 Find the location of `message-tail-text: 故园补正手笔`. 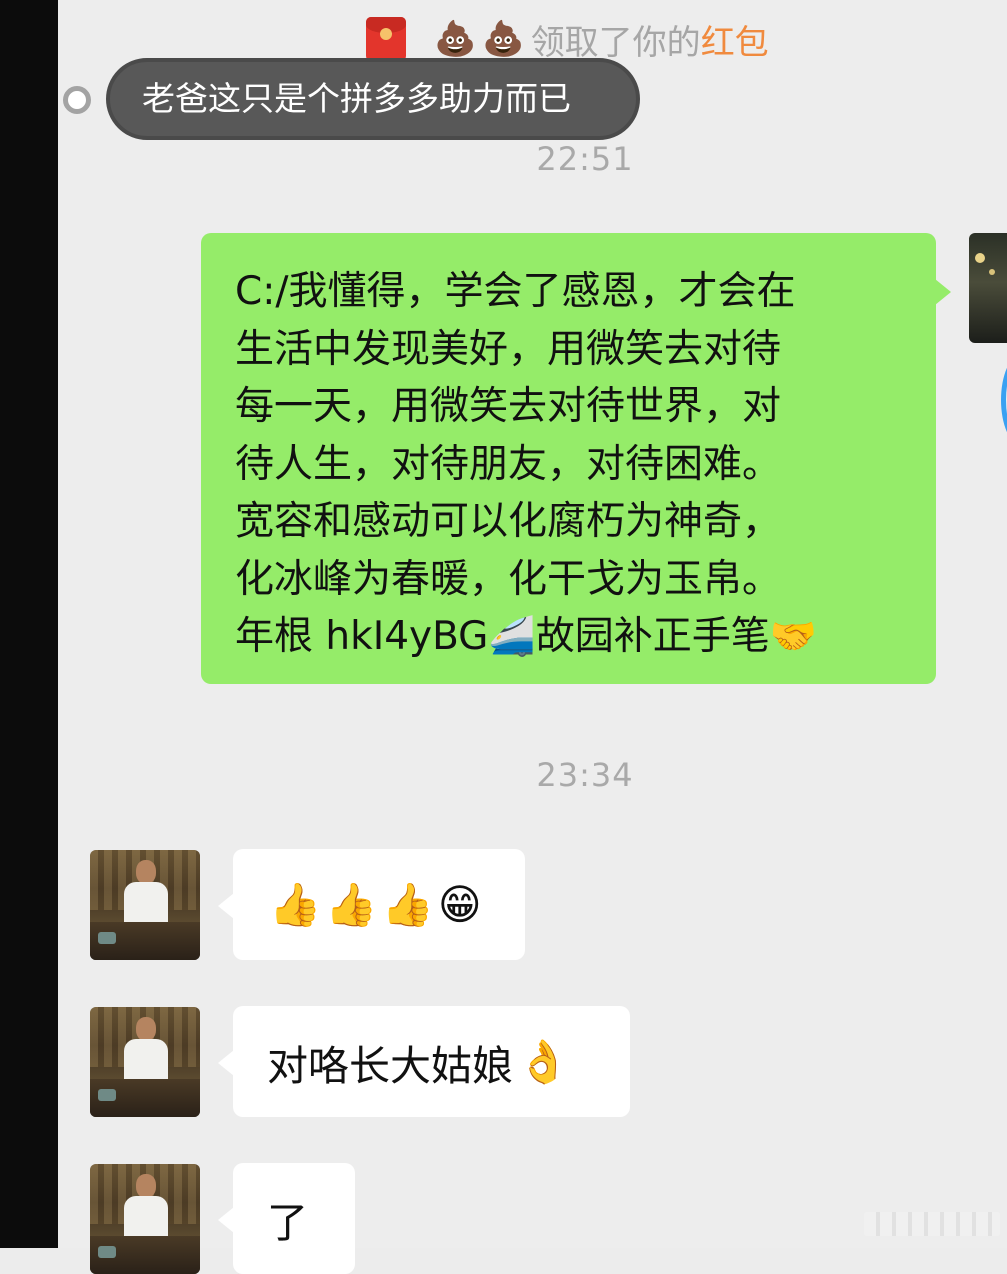

message-tail-text: 故园补正手笔 is located at coordinates (652, 636).